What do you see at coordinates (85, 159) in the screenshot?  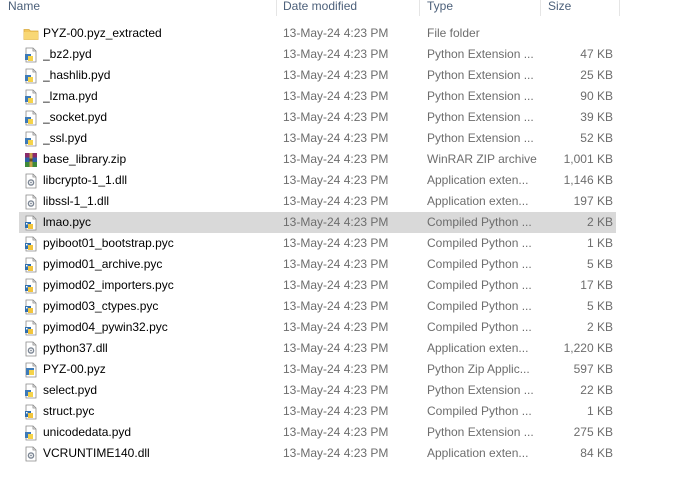 I see `file-name: base_library.zip` at bounding box center [85, 159].